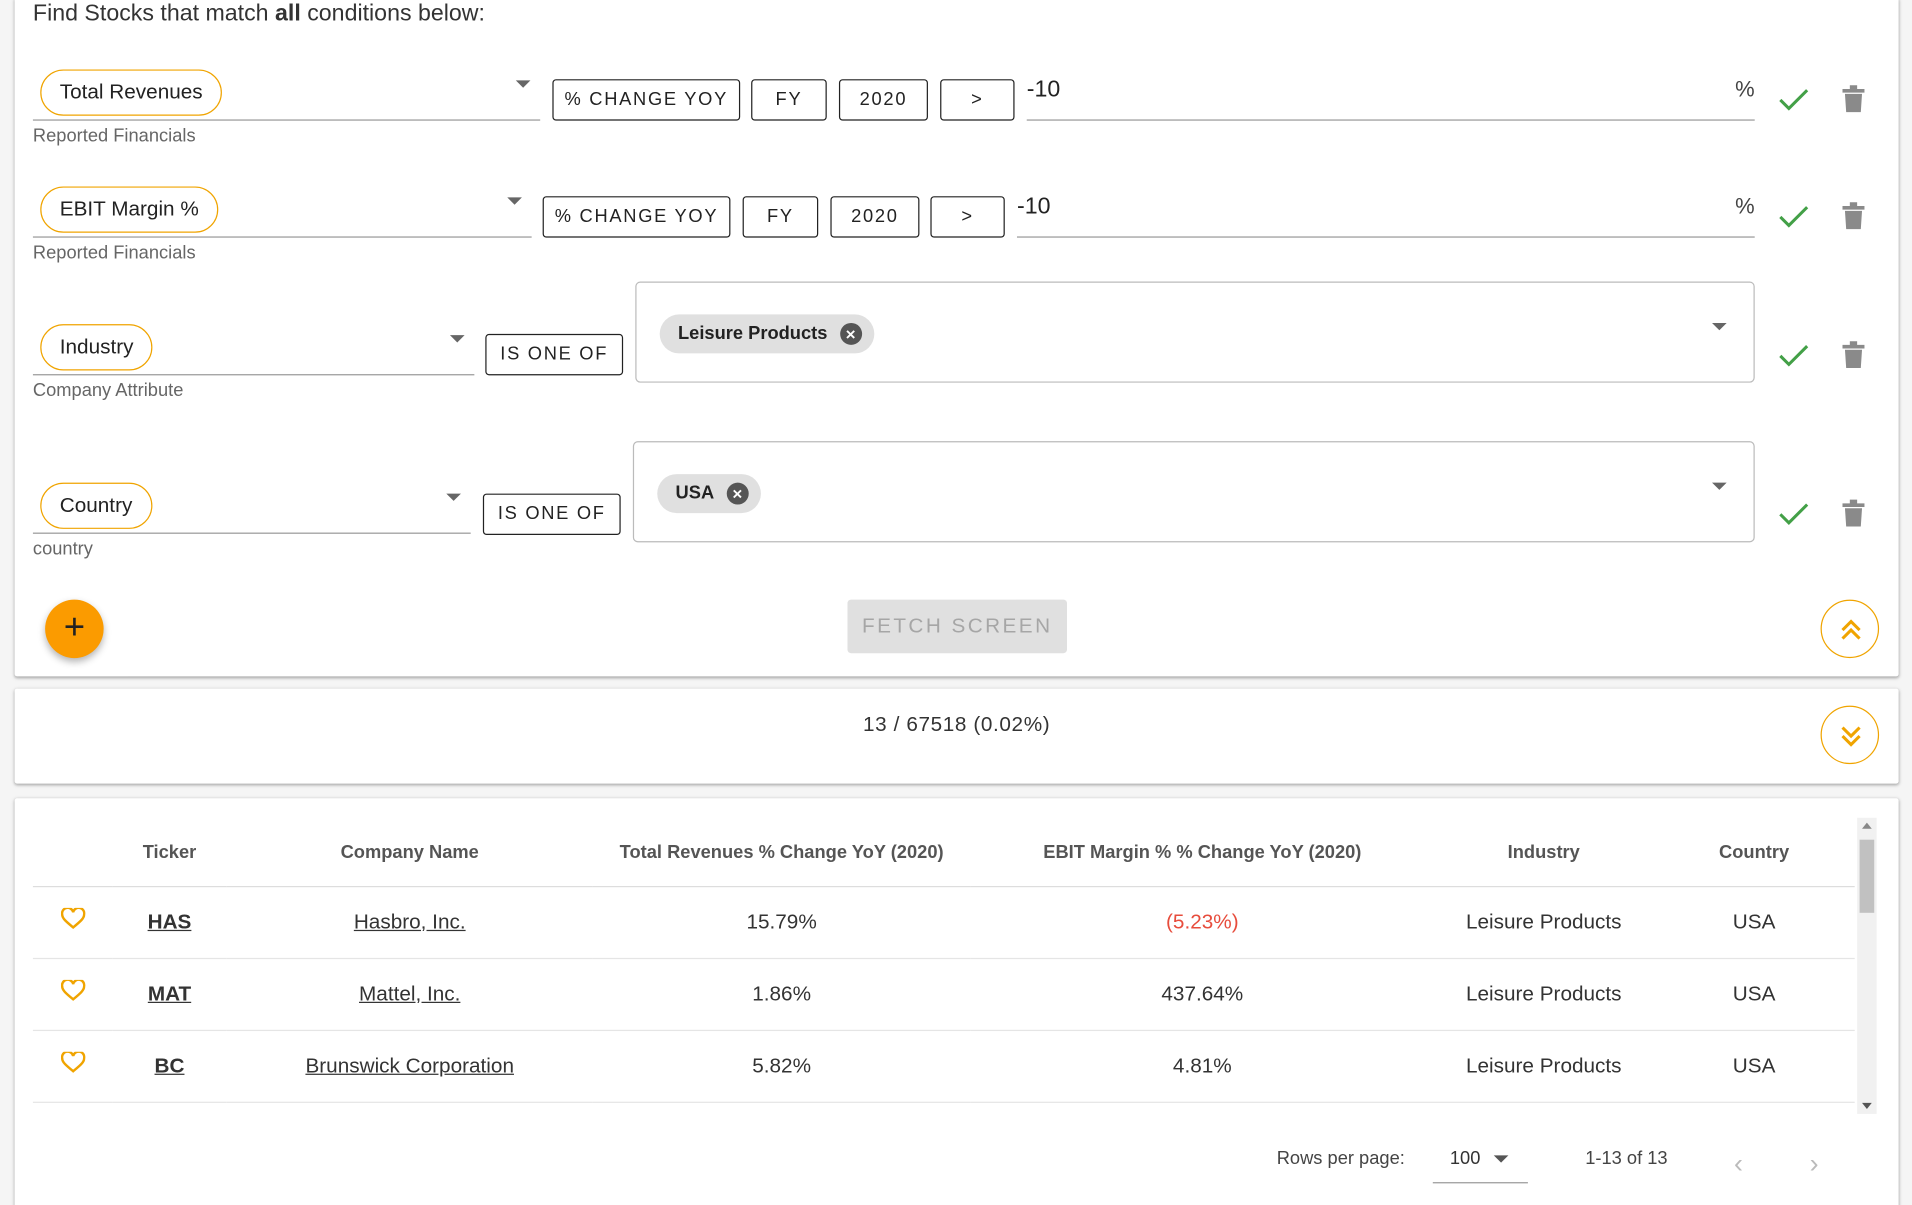 The image size is (1912, 1205). I want to click on col-header-industry: Industry, so click(1544, 852).